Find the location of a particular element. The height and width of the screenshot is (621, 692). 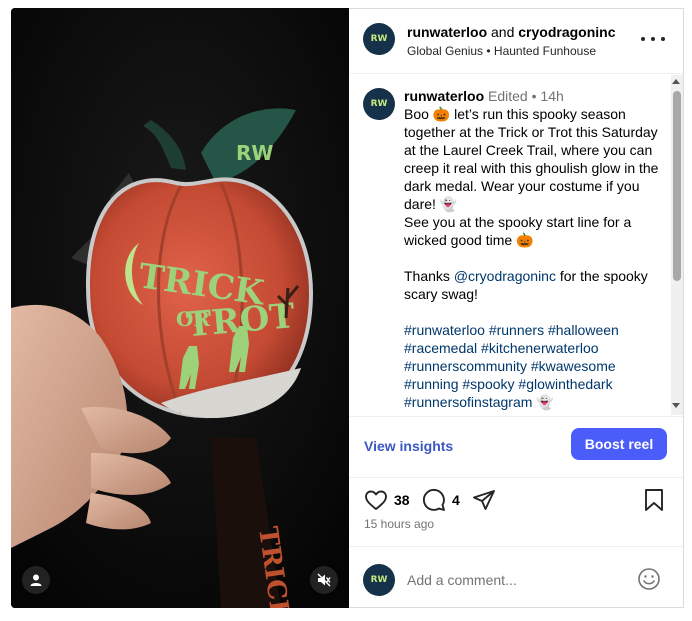

authors-joiner: and is located at coordinates (503, 32).